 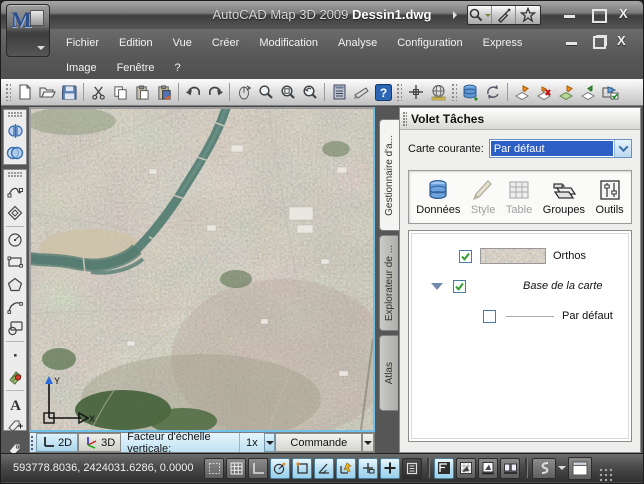 I want to click on task-pane-grip, so click(x=405, y=118).